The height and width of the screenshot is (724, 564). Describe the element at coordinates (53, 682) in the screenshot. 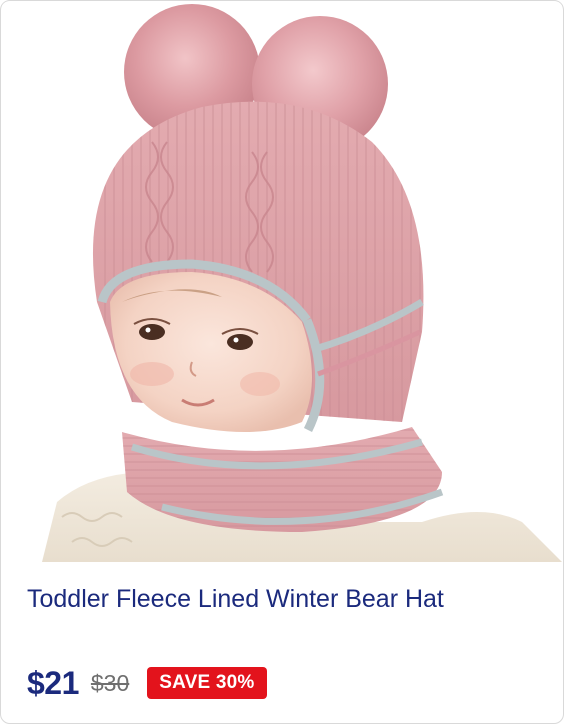

I see `sale-price: $21` at that location.